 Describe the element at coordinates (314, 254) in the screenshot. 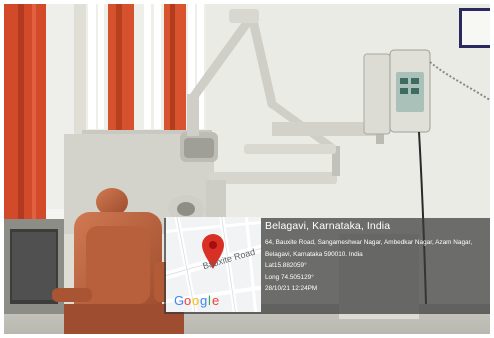

I see `address-line-2: Belagavi, Karnataka 590010. India` at that location.